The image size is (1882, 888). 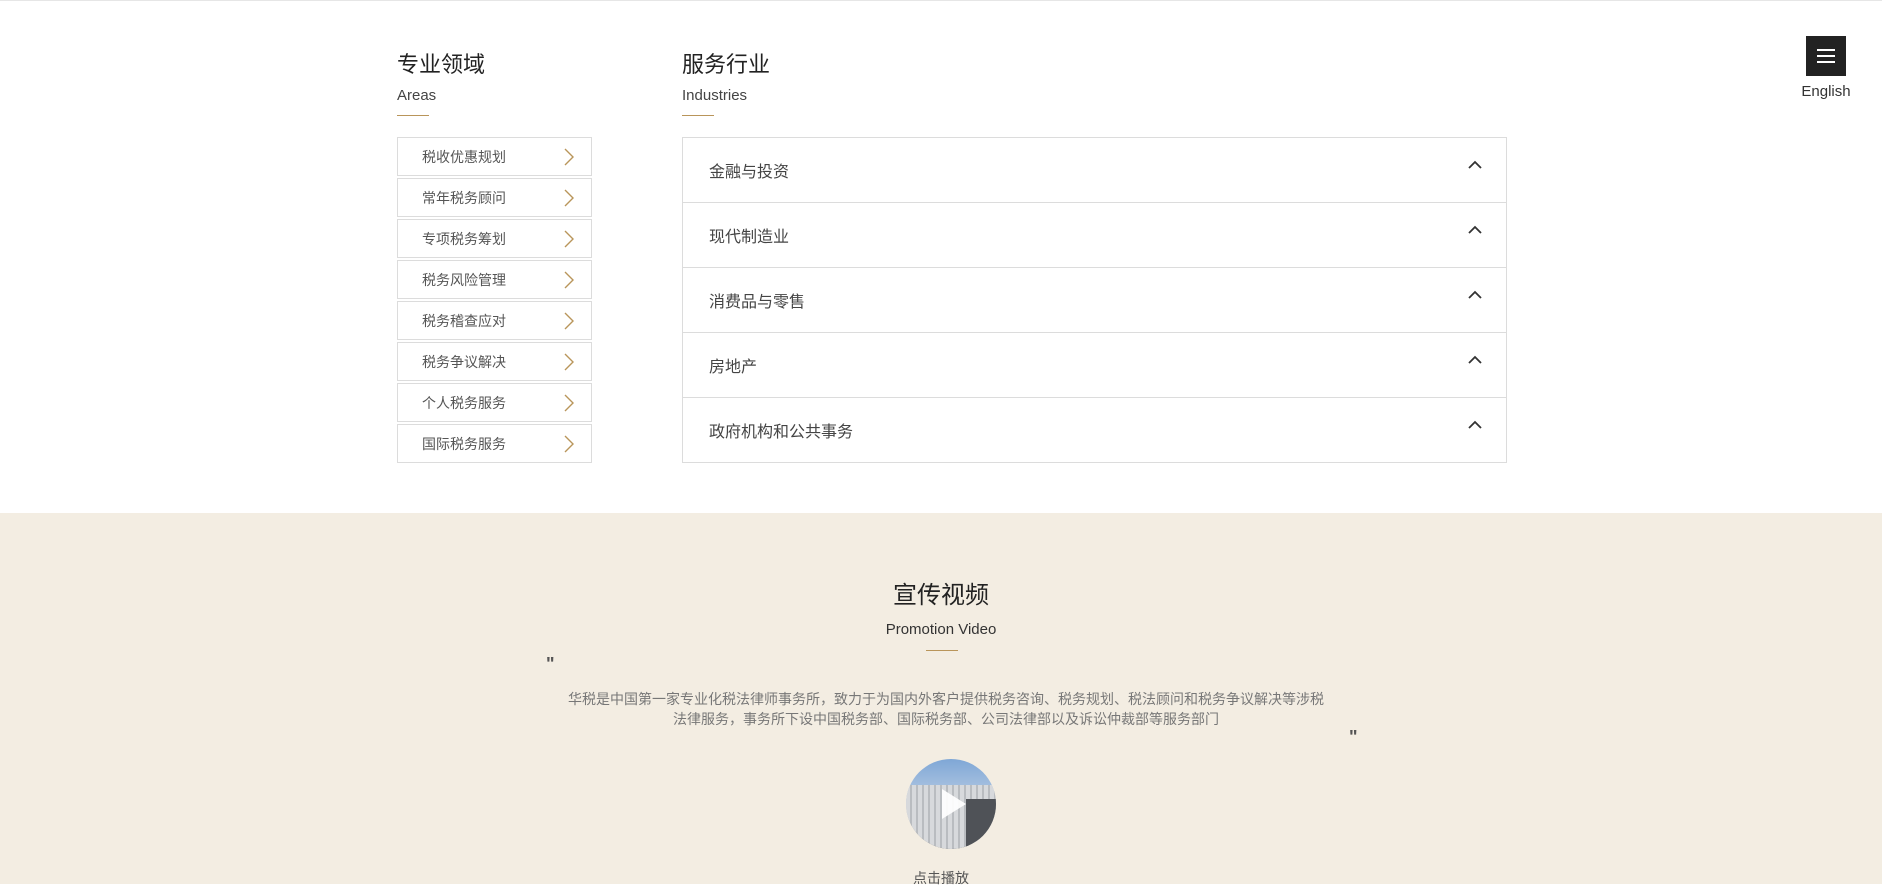 What do you see at coordinates (781, 432) in the screenshot?
I see `industry-item-label: 政府机构和公共事务` at bounding box center [781, 432].